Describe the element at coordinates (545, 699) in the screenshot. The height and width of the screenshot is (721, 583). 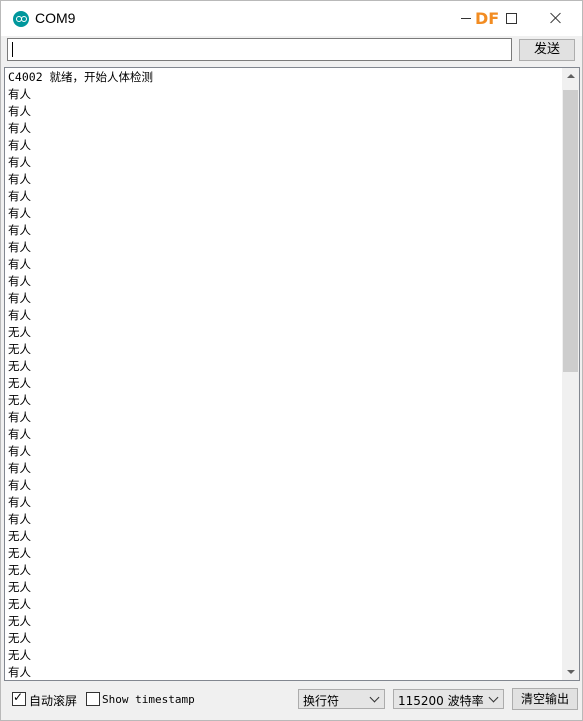
I see `clear-output-button: 清空输出` at that location.